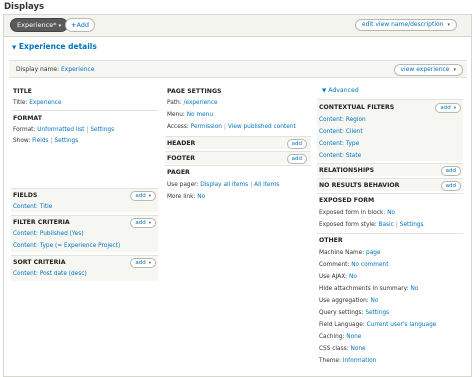  I want to click on other-row: Hide attachments in summary: No, so click(368, 289).